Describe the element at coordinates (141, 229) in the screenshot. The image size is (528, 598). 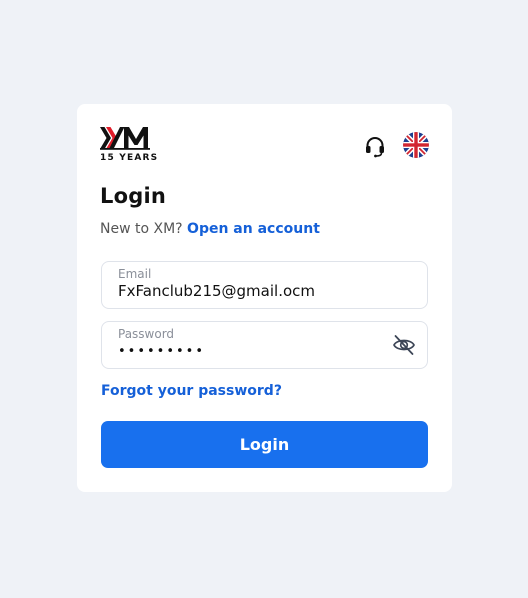
I see `signup-prompt-text: New to XM?` at that location.